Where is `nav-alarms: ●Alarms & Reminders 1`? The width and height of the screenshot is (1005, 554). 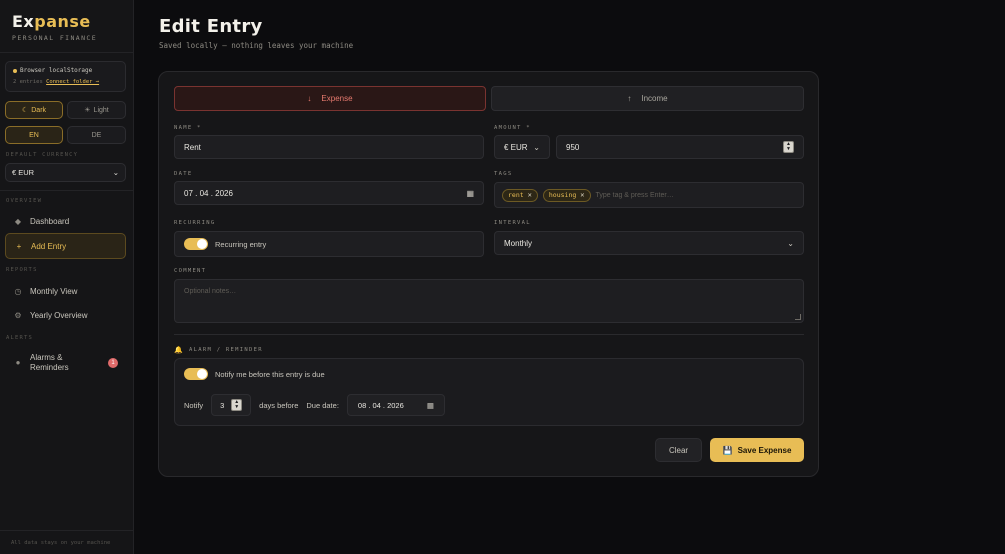
nav-alarms: ●Alarms & Reminders 1 is located at coordinates (65, 363).